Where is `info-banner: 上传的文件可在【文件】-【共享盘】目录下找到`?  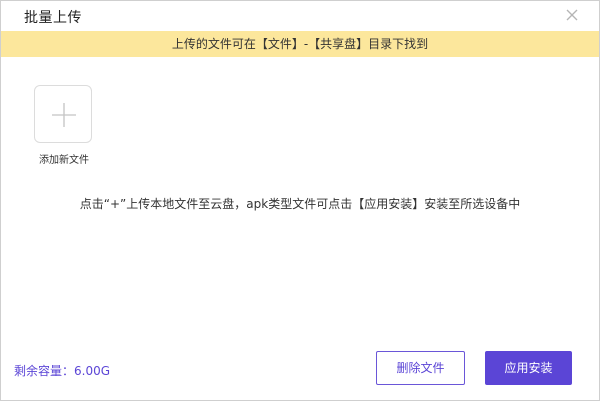
info-banner: 上传的文件可在【文件】-【共享盘】目录下找到 is located at coordinates (300, 44).